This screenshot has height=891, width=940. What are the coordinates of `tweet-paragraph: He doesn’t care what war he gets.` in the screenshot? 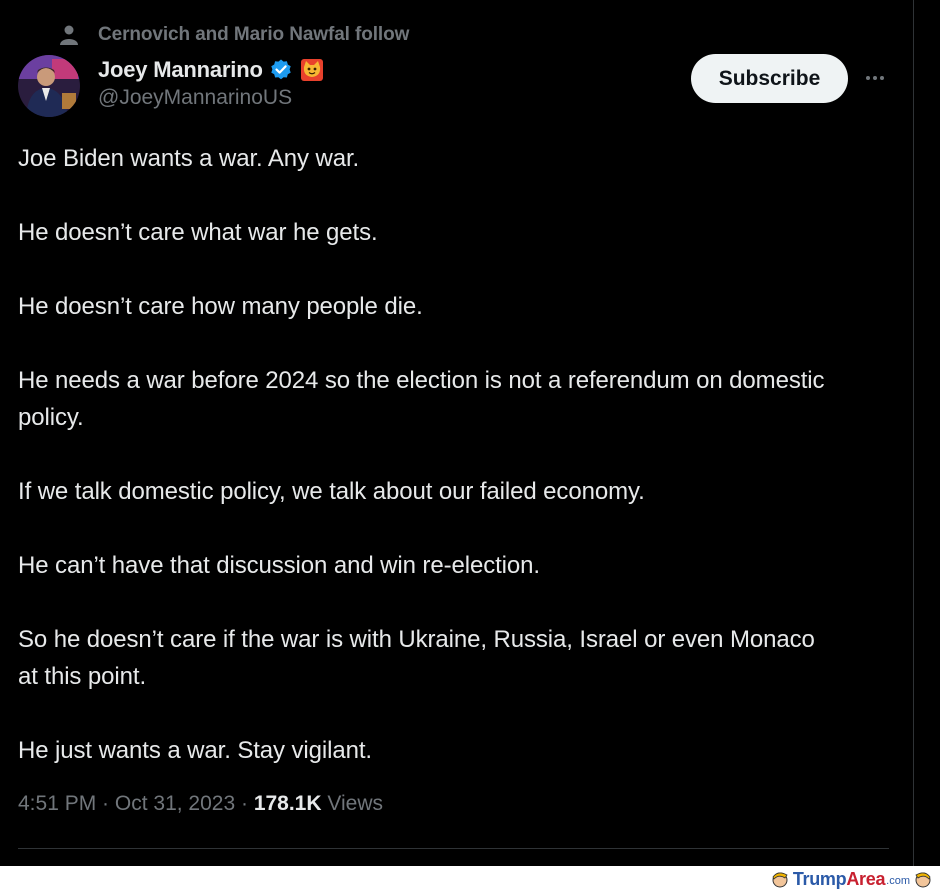 It's located at (198, 232).